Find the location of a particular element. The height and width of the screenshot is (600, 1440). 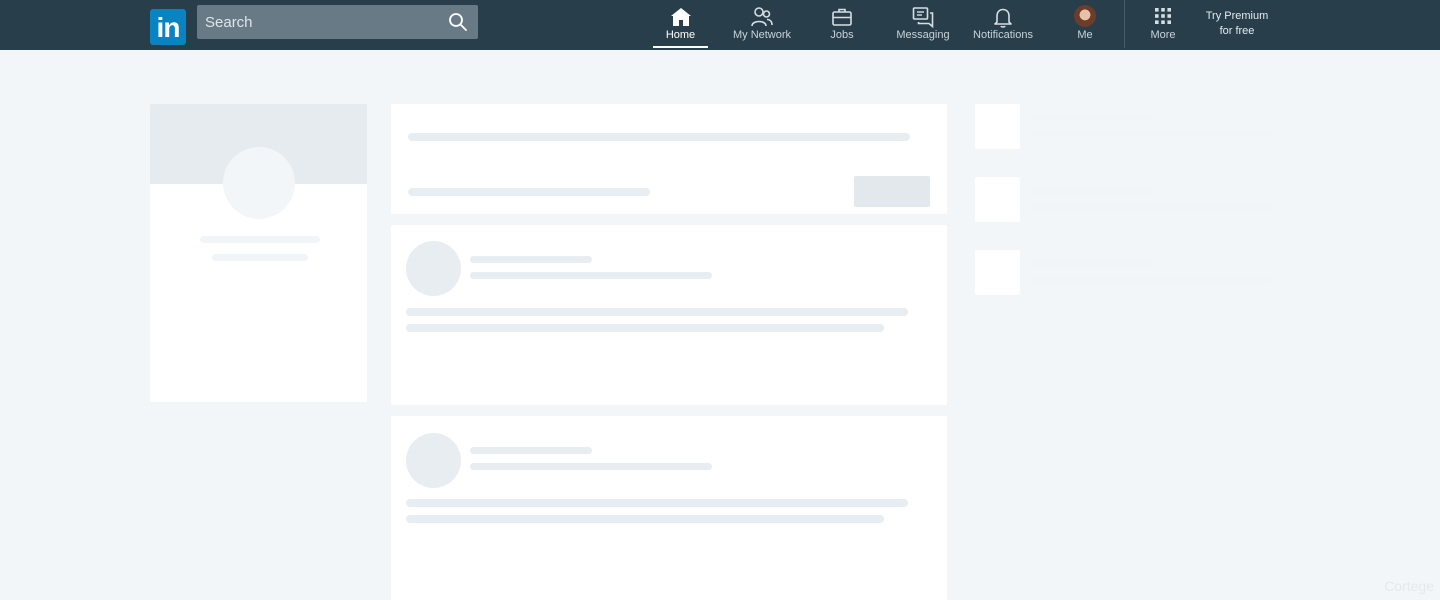

home-icon is located at coordinates (680, 17).